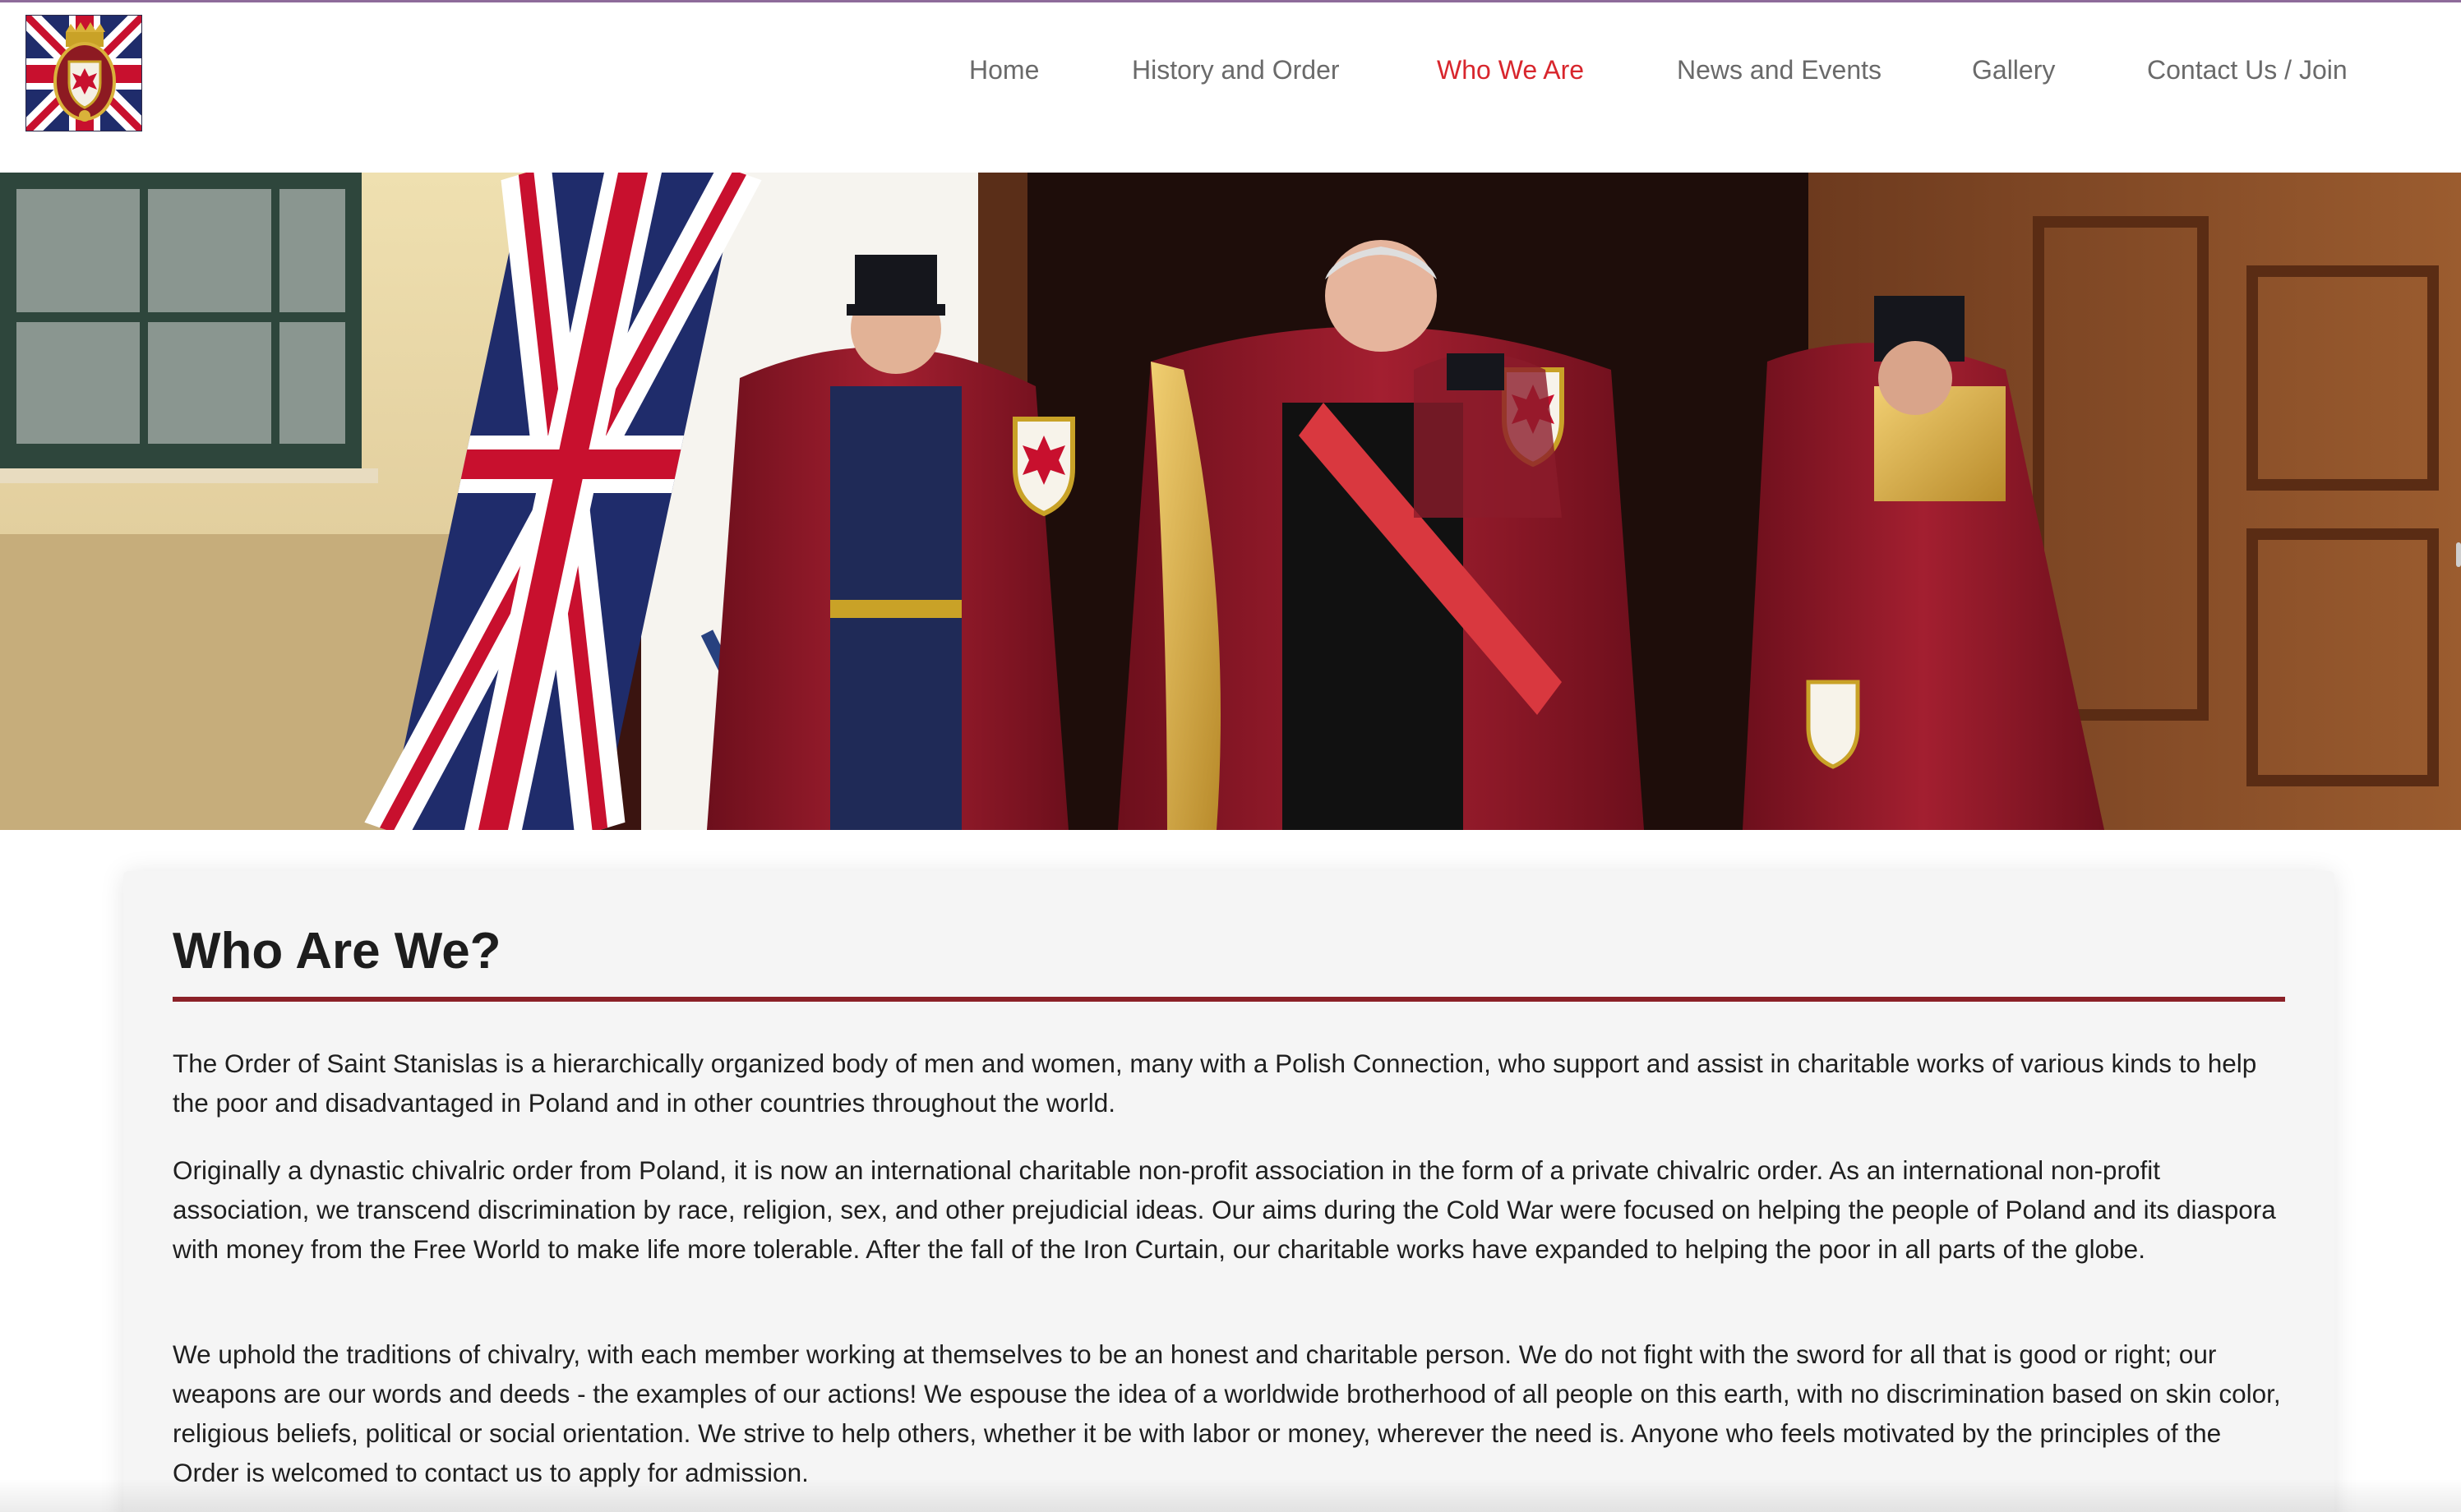 This screenshot has width=2461, height=1512. Describe the element at coordinates (2013, 70) in the screenshot. I see `nav-gallery: Gallery` at that location.